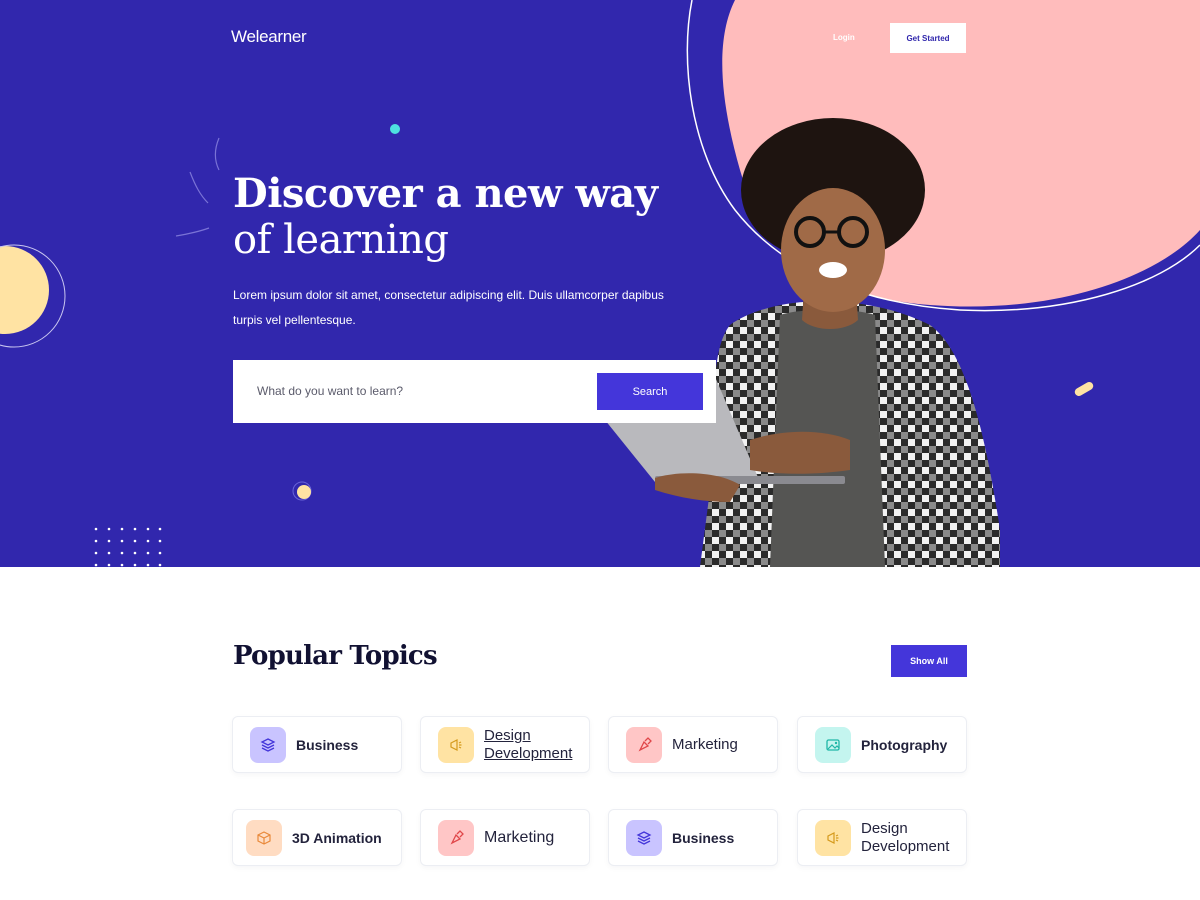 This screenshot has height=900, width=1200. What do you see at coordinates (422, 391) in the screenshot?
I see `search-input` at bounding box center [422, 391].